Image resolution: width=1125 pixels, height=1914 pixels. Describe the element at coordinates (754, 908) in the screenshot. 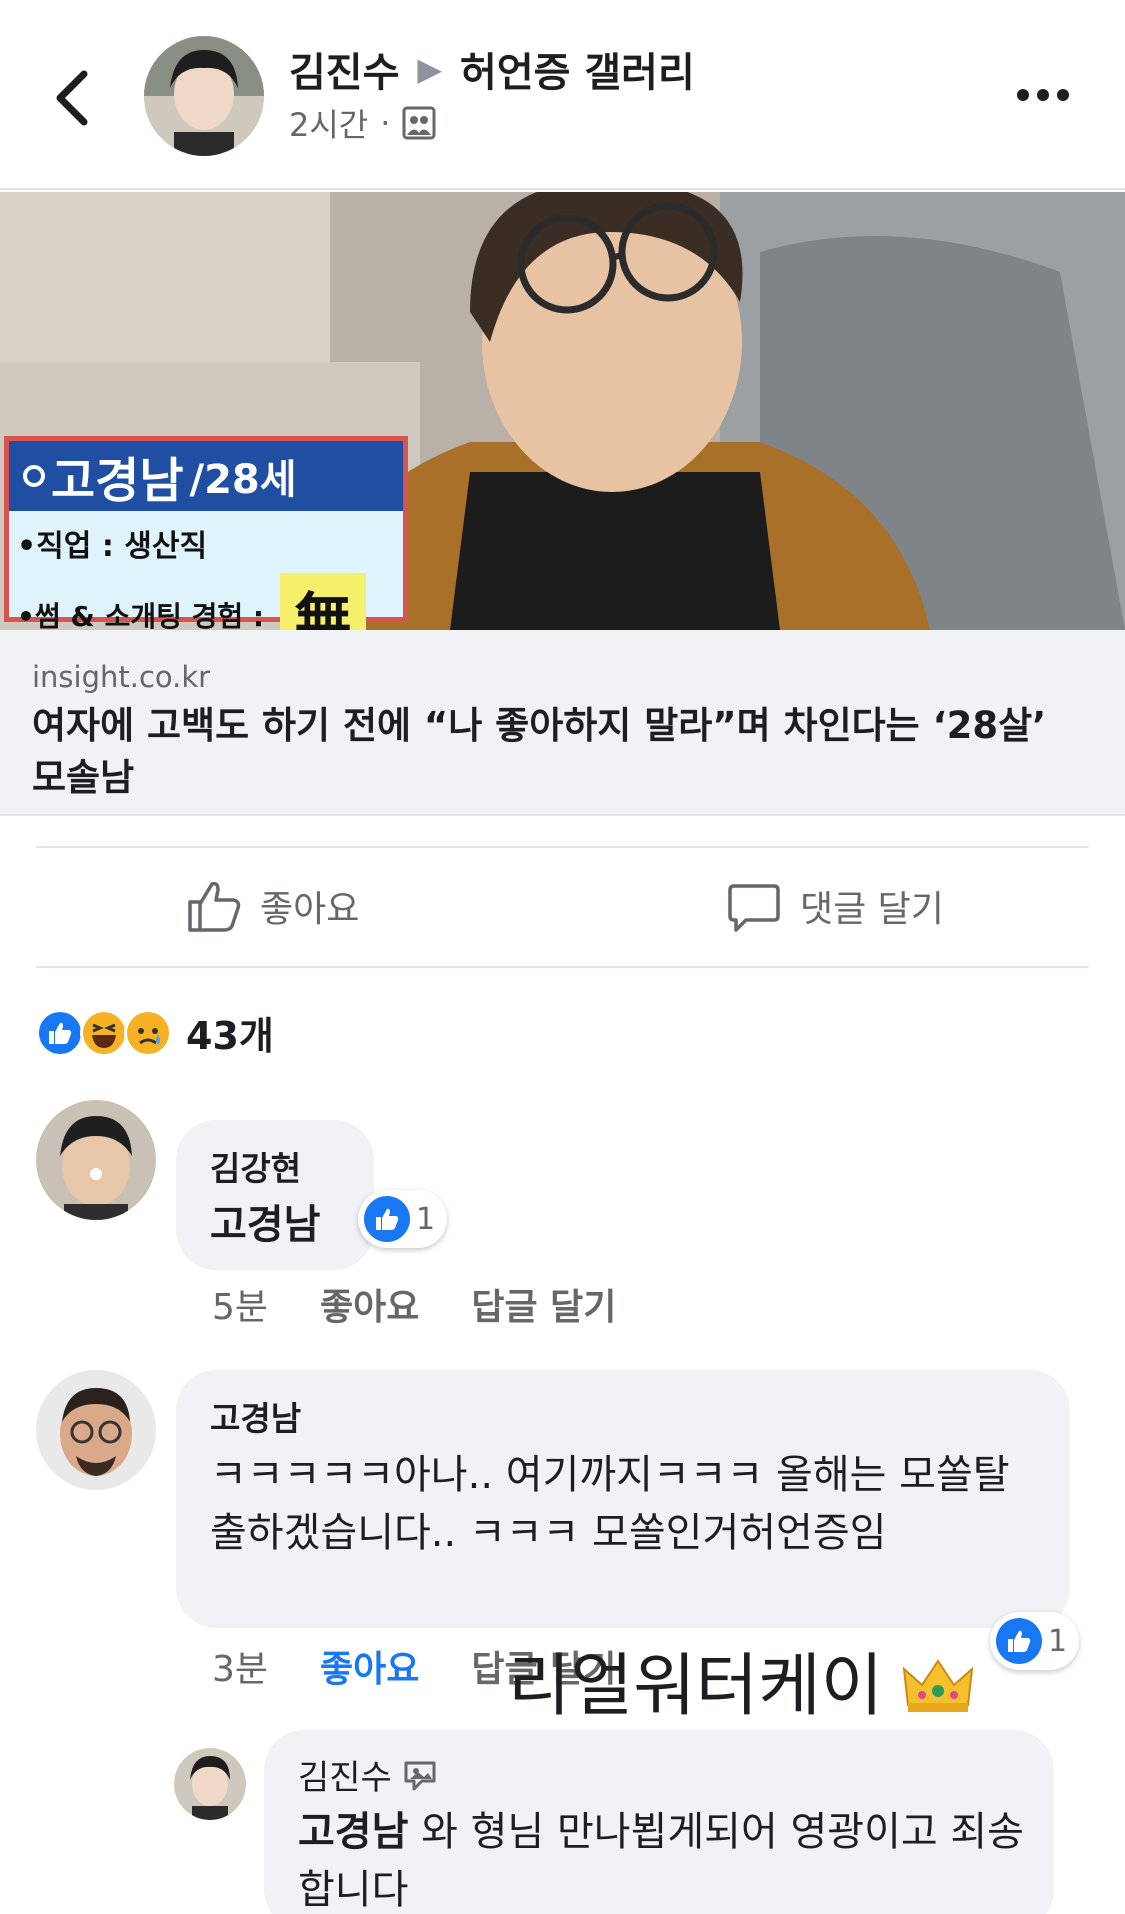

I see `comment-bubble-icon` at that location.